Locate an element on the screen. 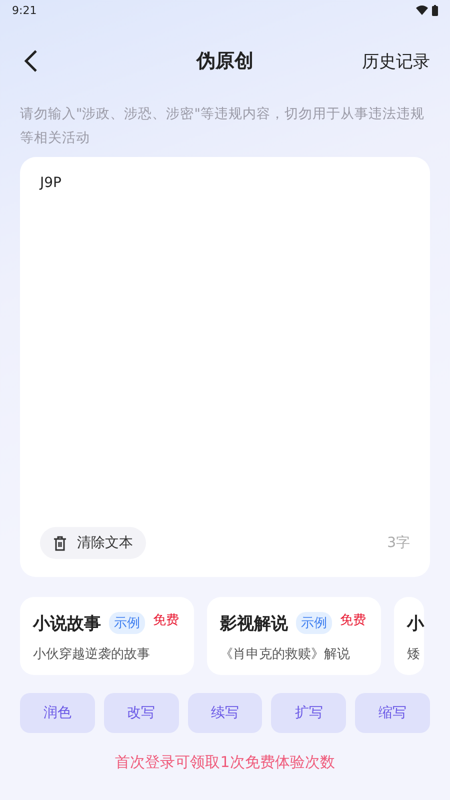 This screenshot has width=450, height=800. rewrite-mode-button: 缩写 is located at coordinates (392, 713).